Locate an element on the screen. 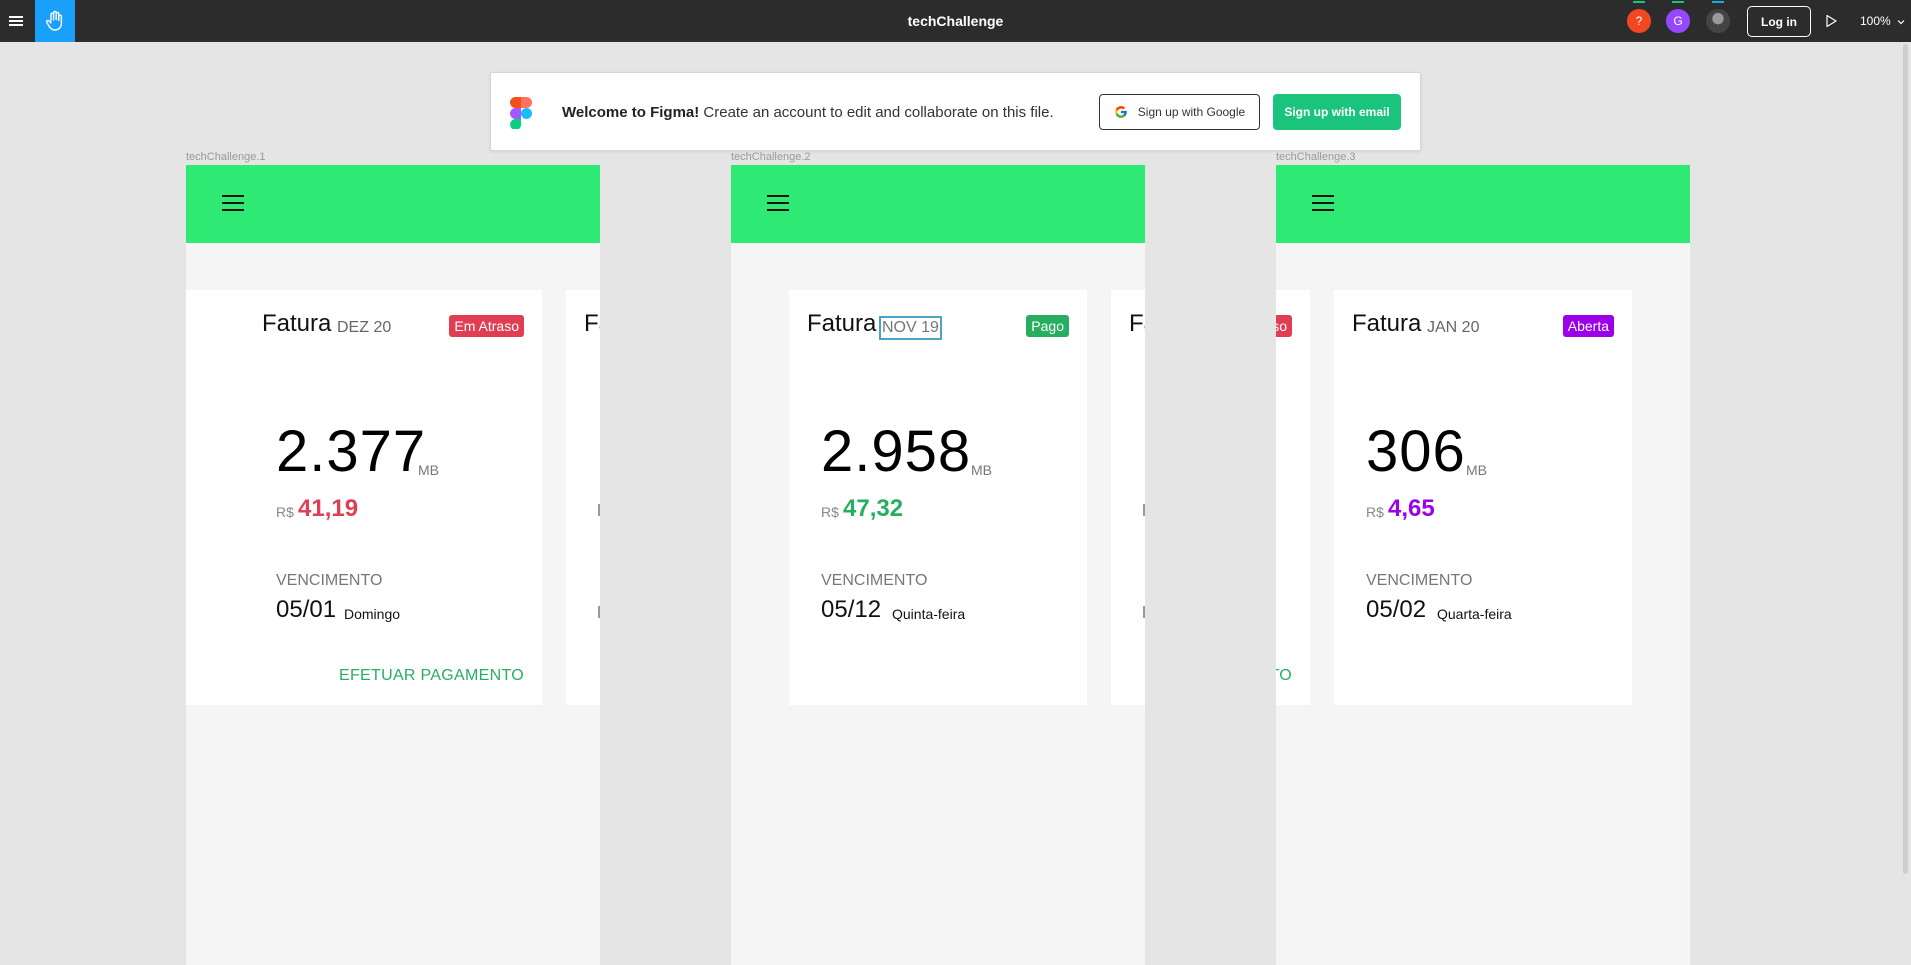 The image size is (1911, 965). avatar is located at coordinates (1718, 17).